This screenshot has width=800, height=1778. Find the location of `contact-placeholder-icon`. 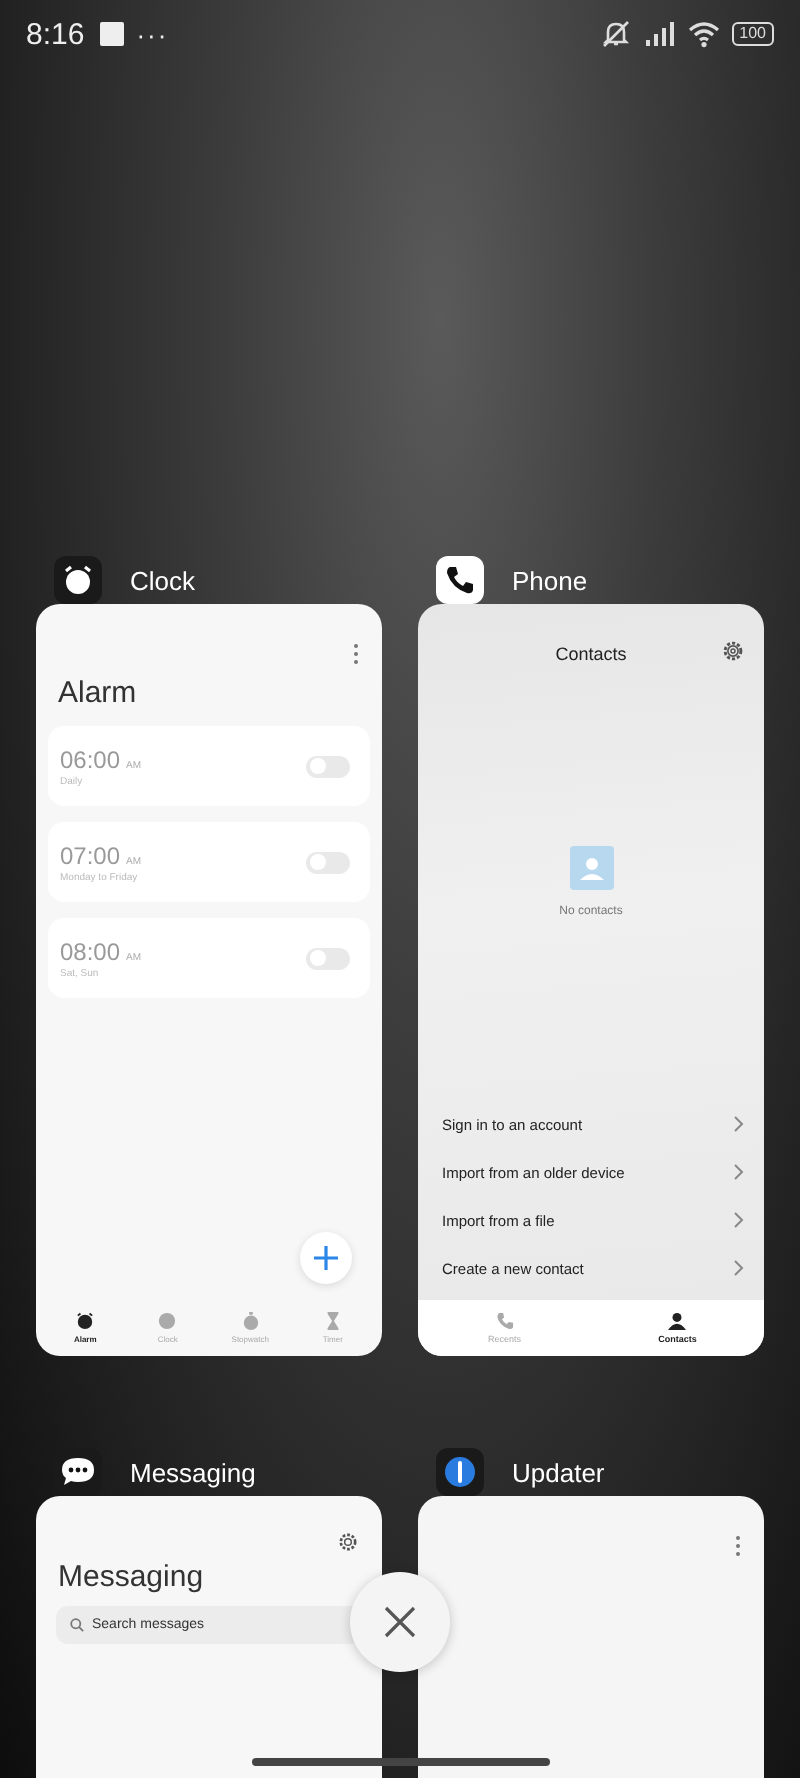

contact-placeholder-icon is located at coordinates (591, 868).